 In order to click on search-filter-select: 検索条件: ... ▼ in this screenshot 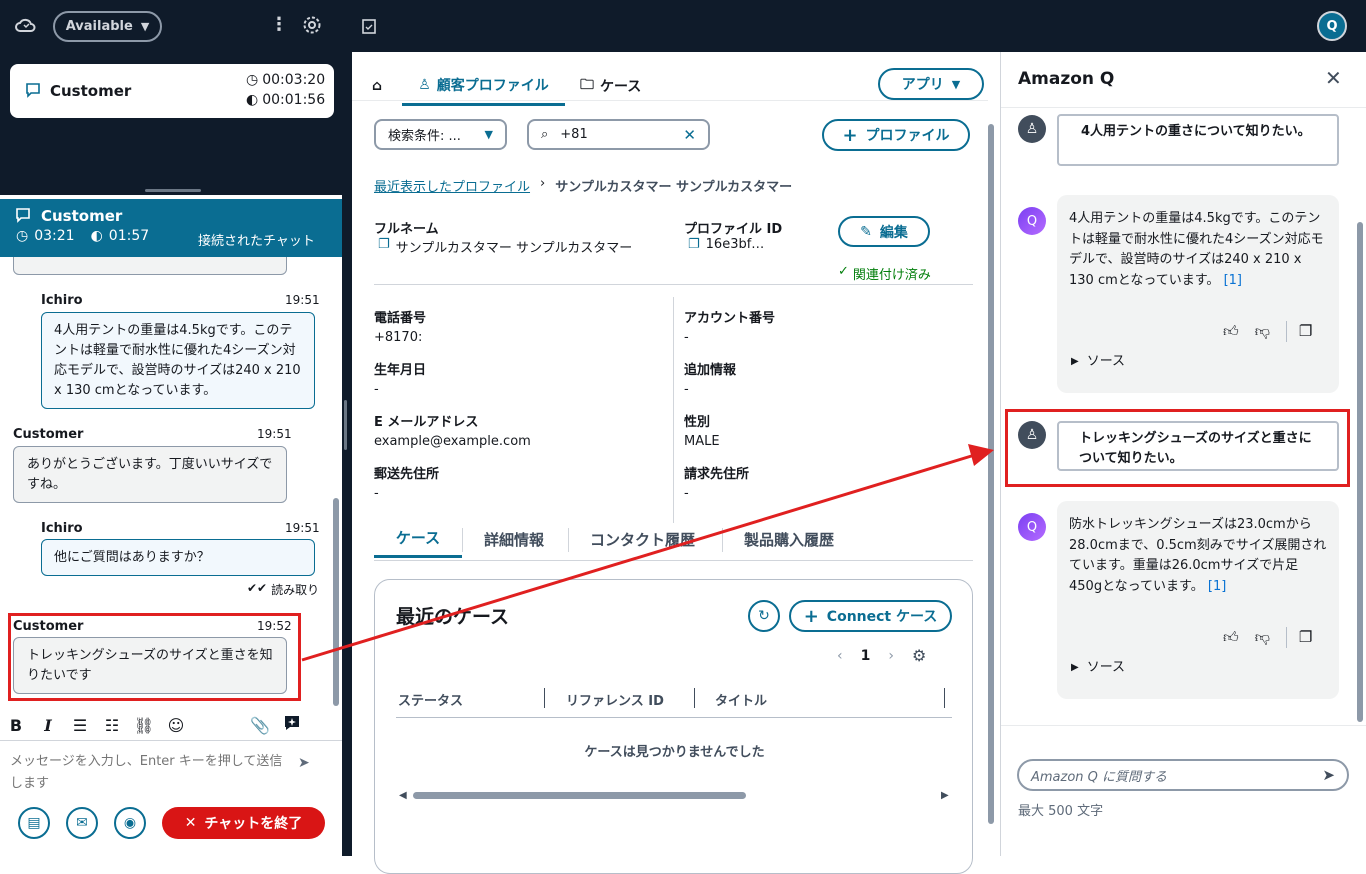, I will do `click(440, 134)`.